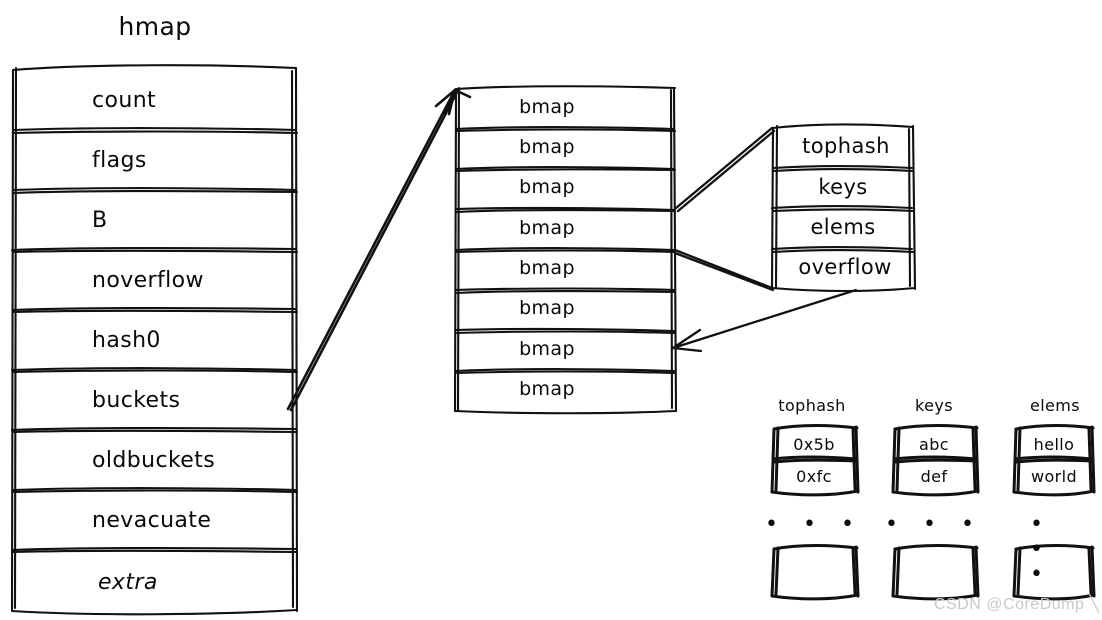 This screenshot has width=1102, height=620. Describe the element at coordinates (814, 524) in the screenshot. I see `tophash-ellipsis: • • •` at that location.